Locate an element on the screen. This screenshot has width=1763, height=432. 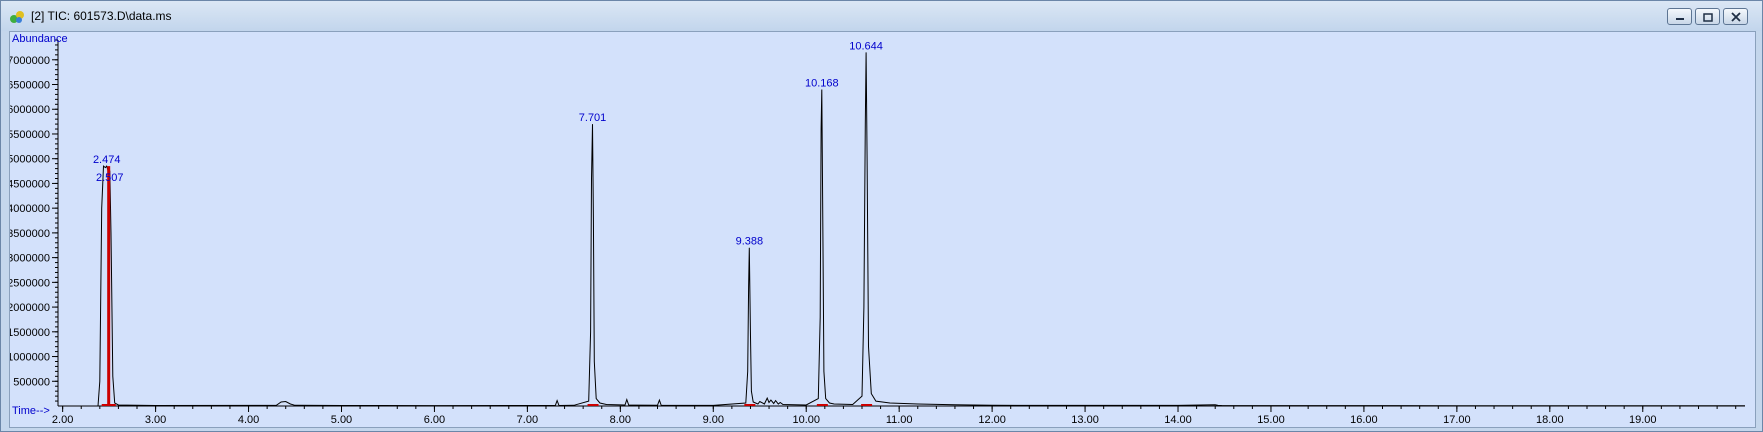
minimize-icon is located at coordinates (1680, 19).